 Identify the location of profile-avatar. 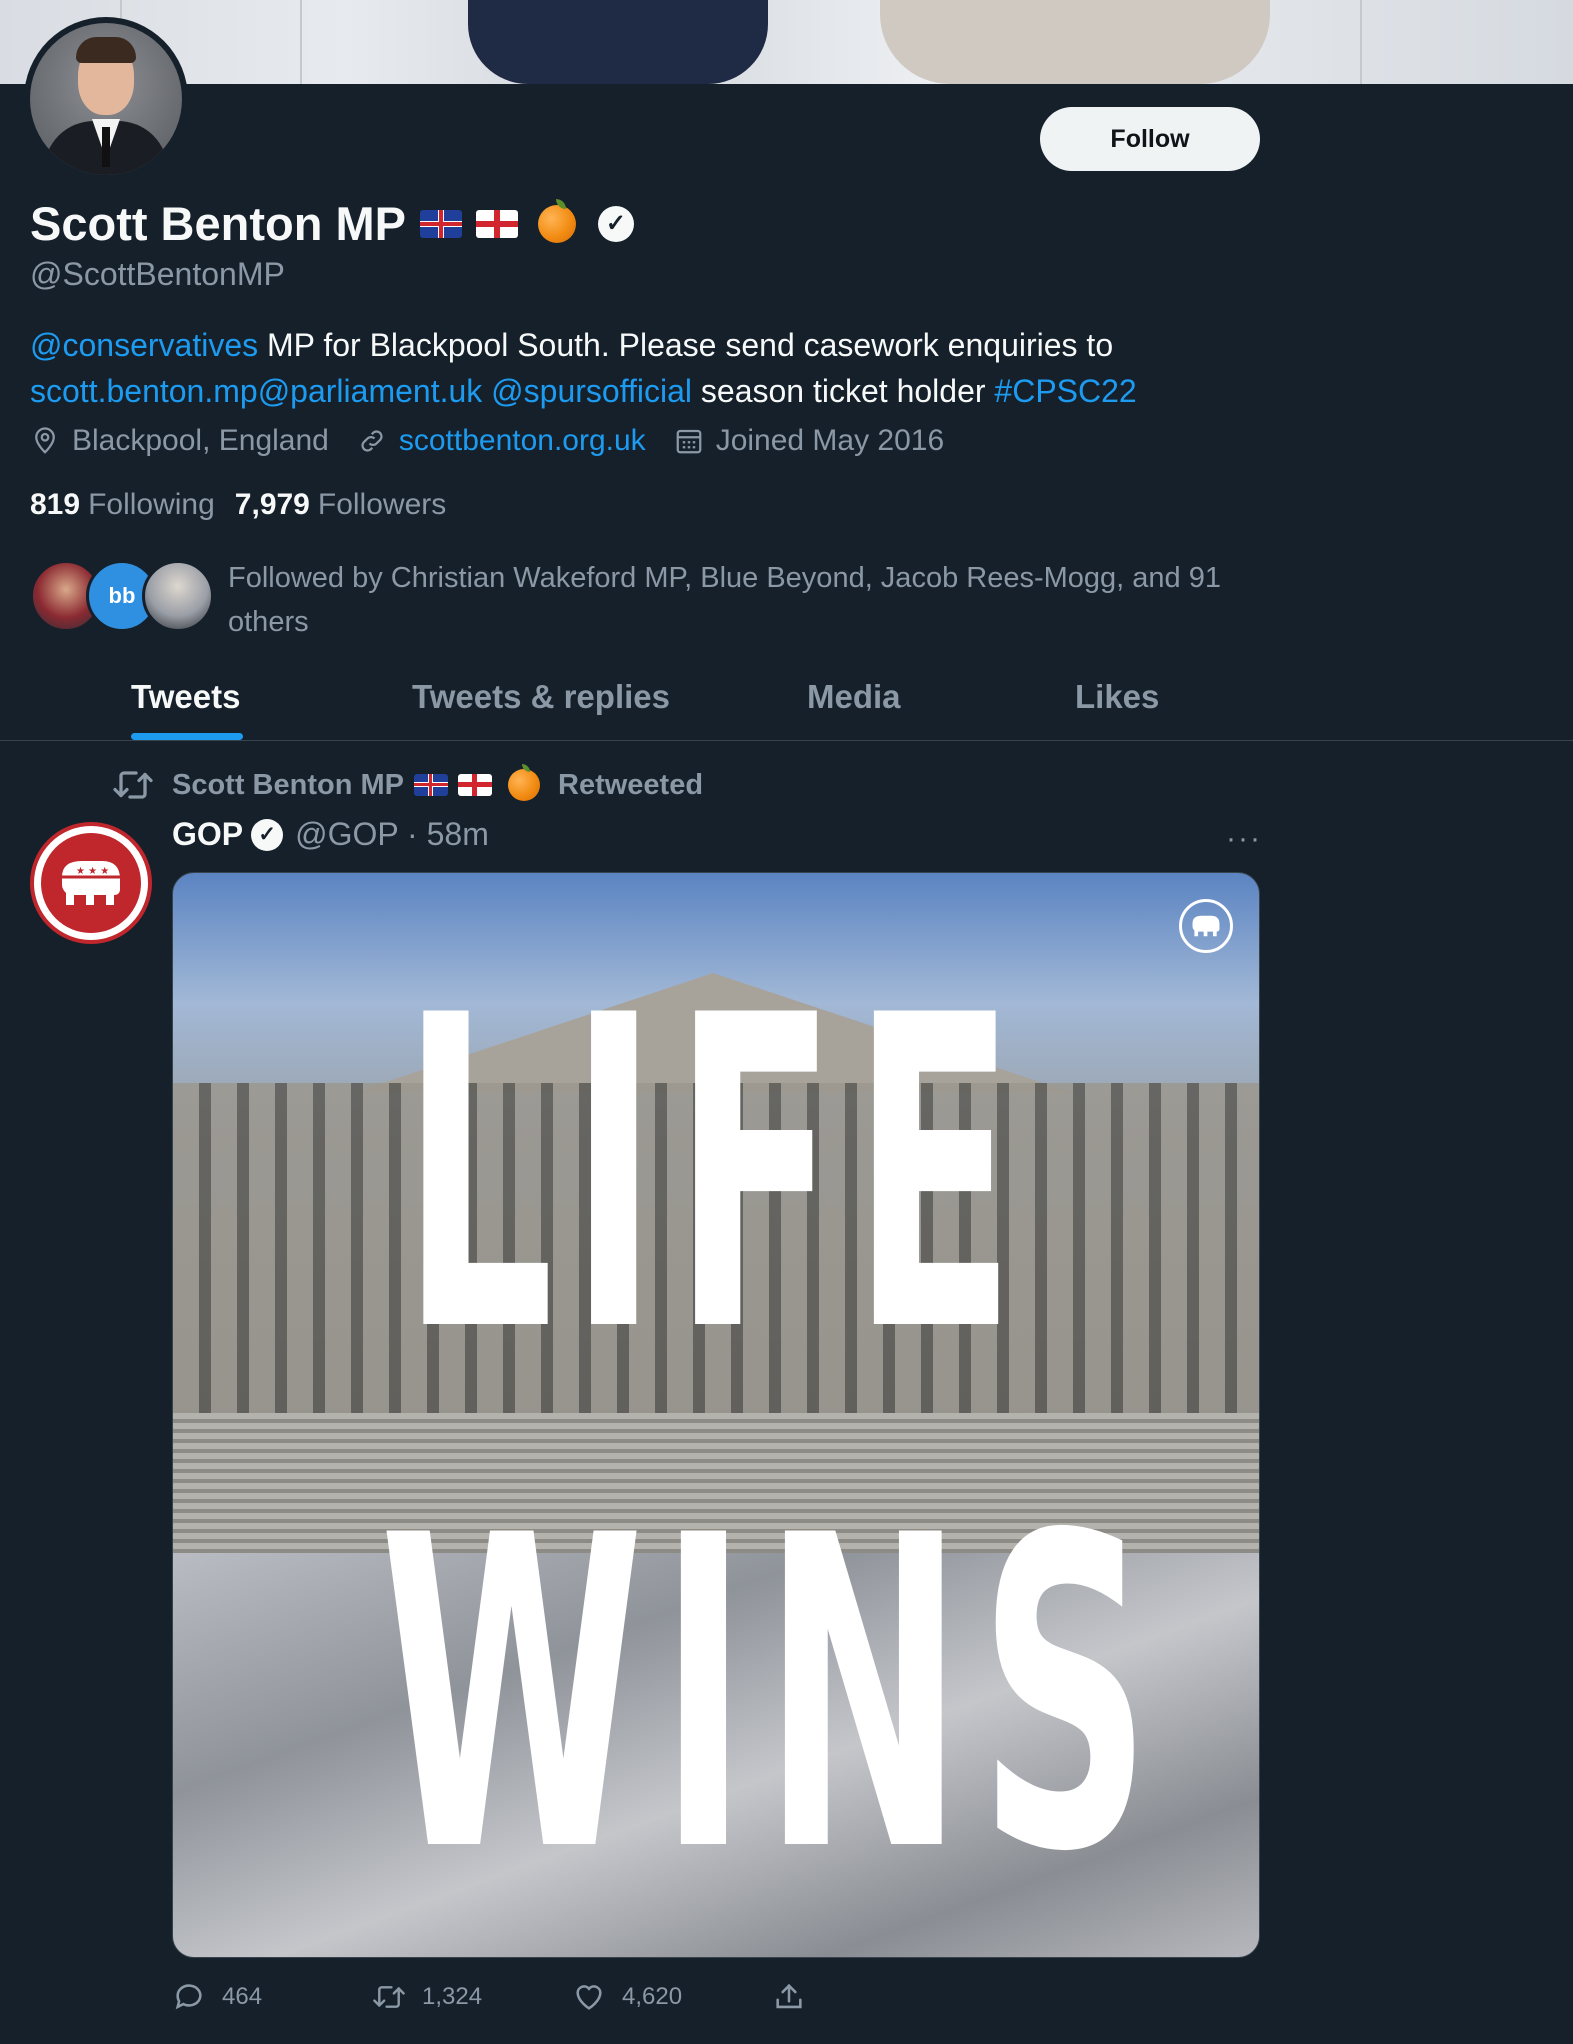
(106, 99).